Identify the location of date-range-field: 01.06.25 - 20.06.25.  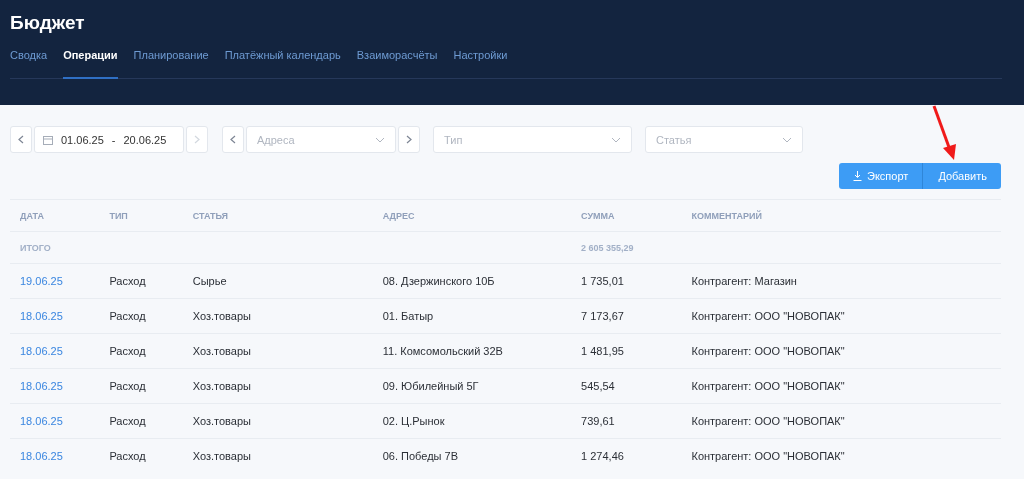
(109, 139).